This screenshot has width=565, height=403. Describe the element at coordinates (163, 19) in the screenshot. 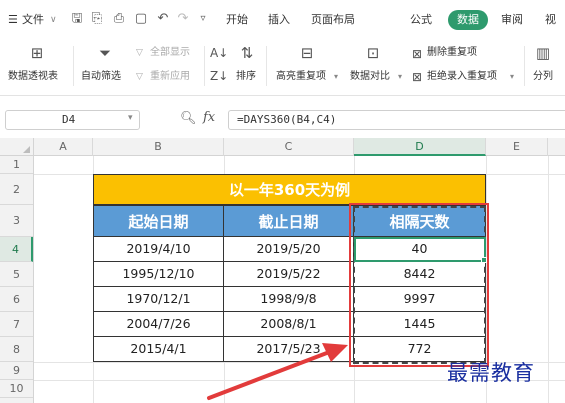

I see `undo-icon: ↶` at that location.